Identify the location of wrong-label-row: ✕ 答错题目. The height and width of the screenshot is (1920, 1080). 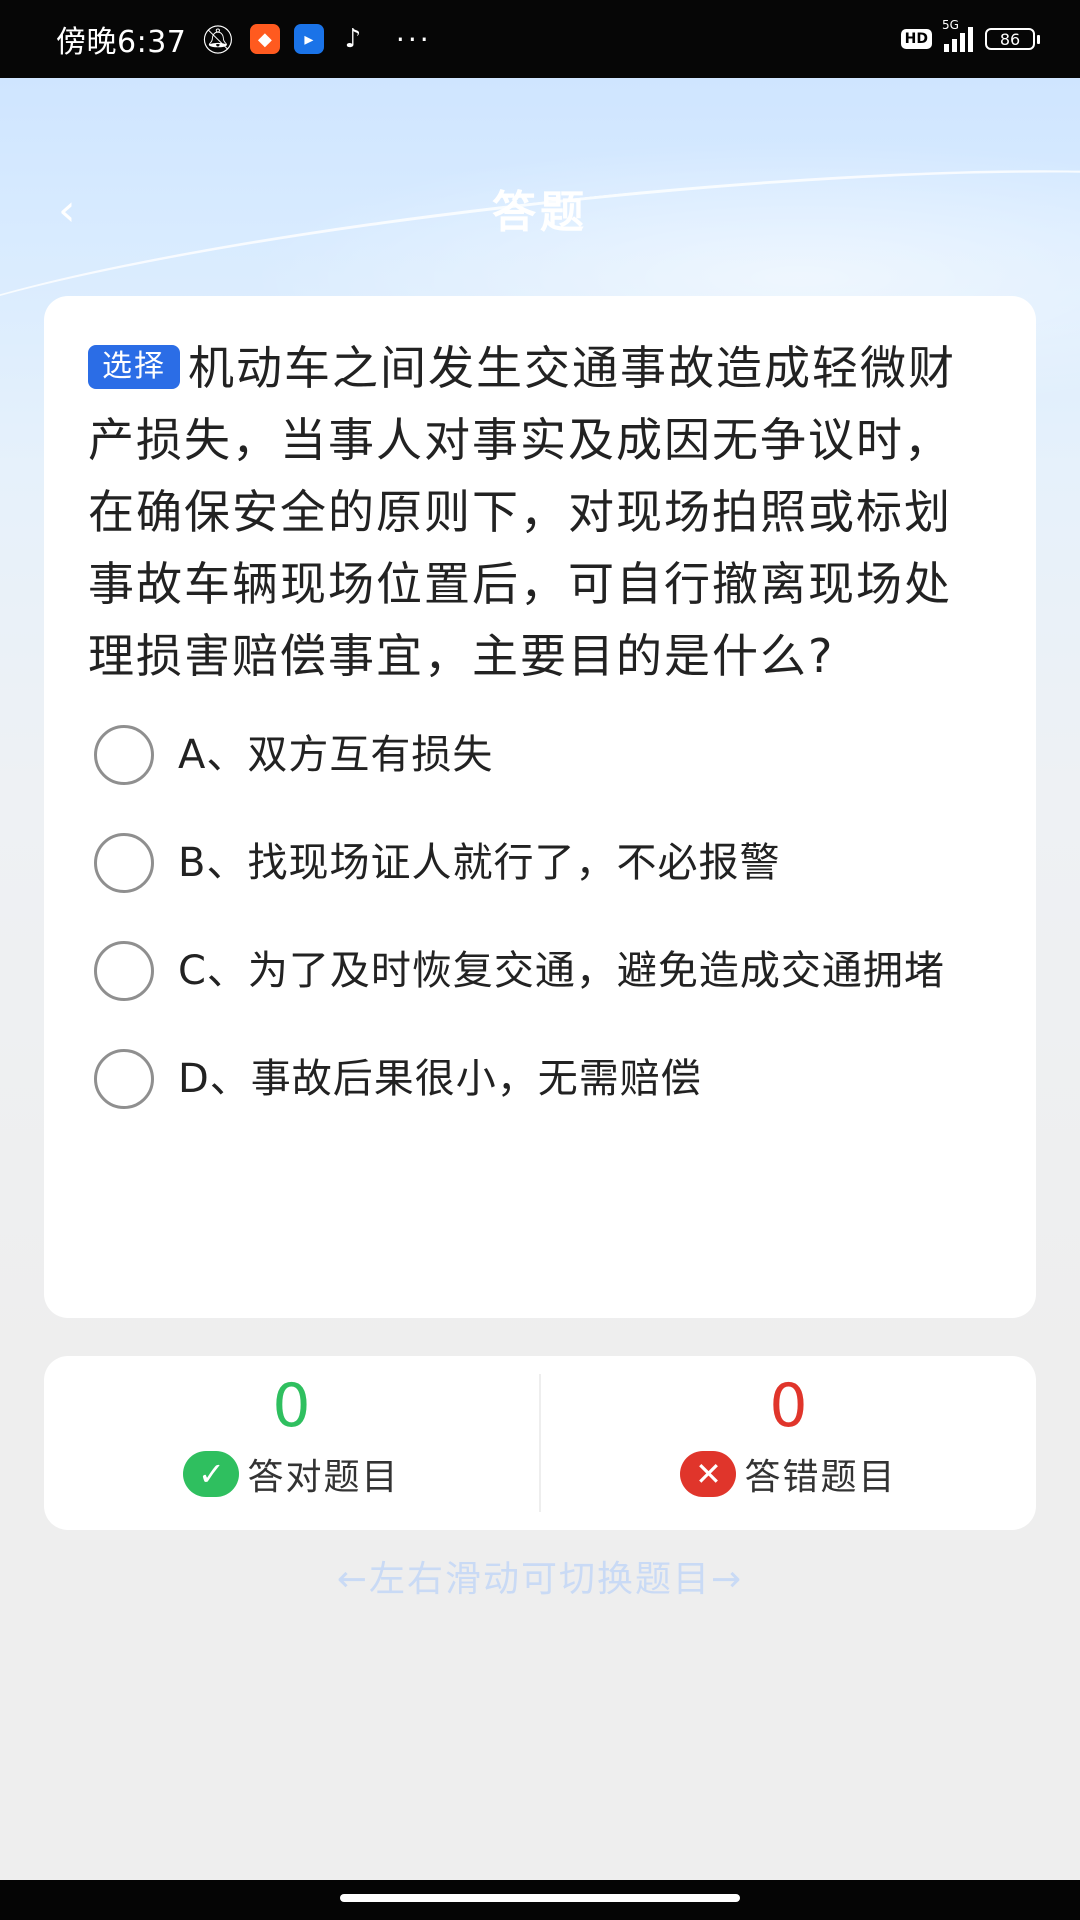
(788, 1474).